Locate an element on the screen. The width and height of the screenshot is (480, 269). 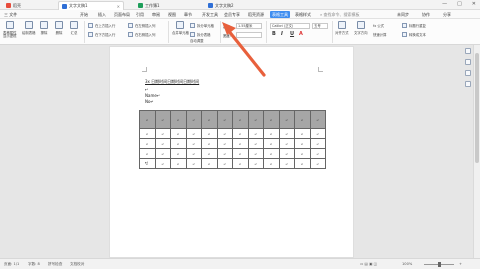
scrollbar-thumb is located at coordinates (477, 108).